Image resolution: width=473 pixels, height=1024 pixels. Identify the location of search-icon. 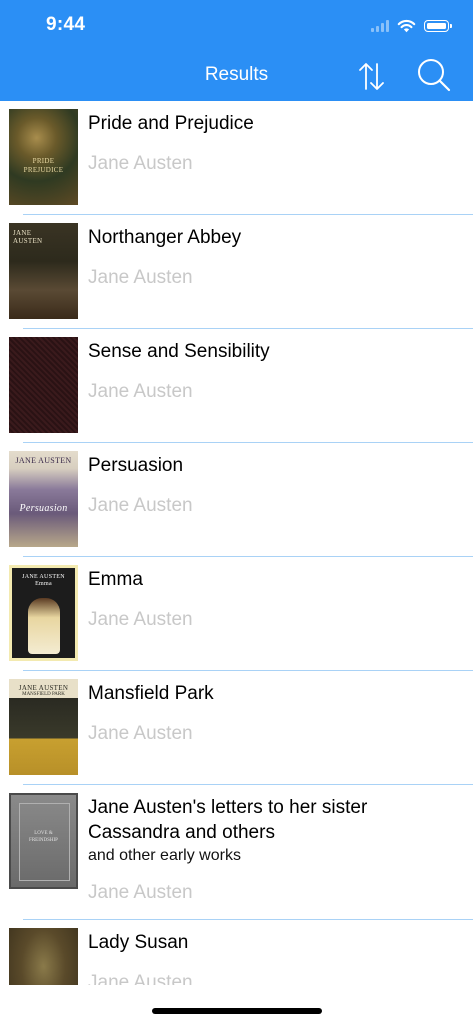
(434, 75).